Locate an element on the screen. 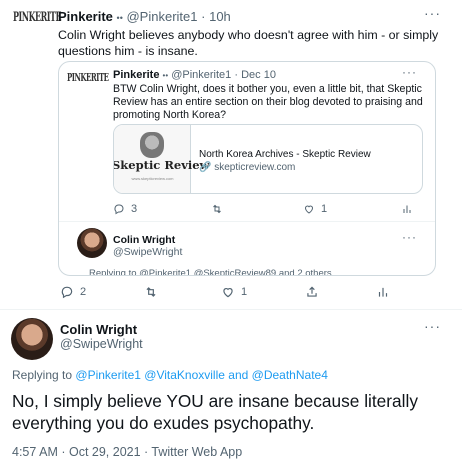 This screenshot has height=473, width=462. tweet-time: Dec 10 is located at coordinates (258, 75).